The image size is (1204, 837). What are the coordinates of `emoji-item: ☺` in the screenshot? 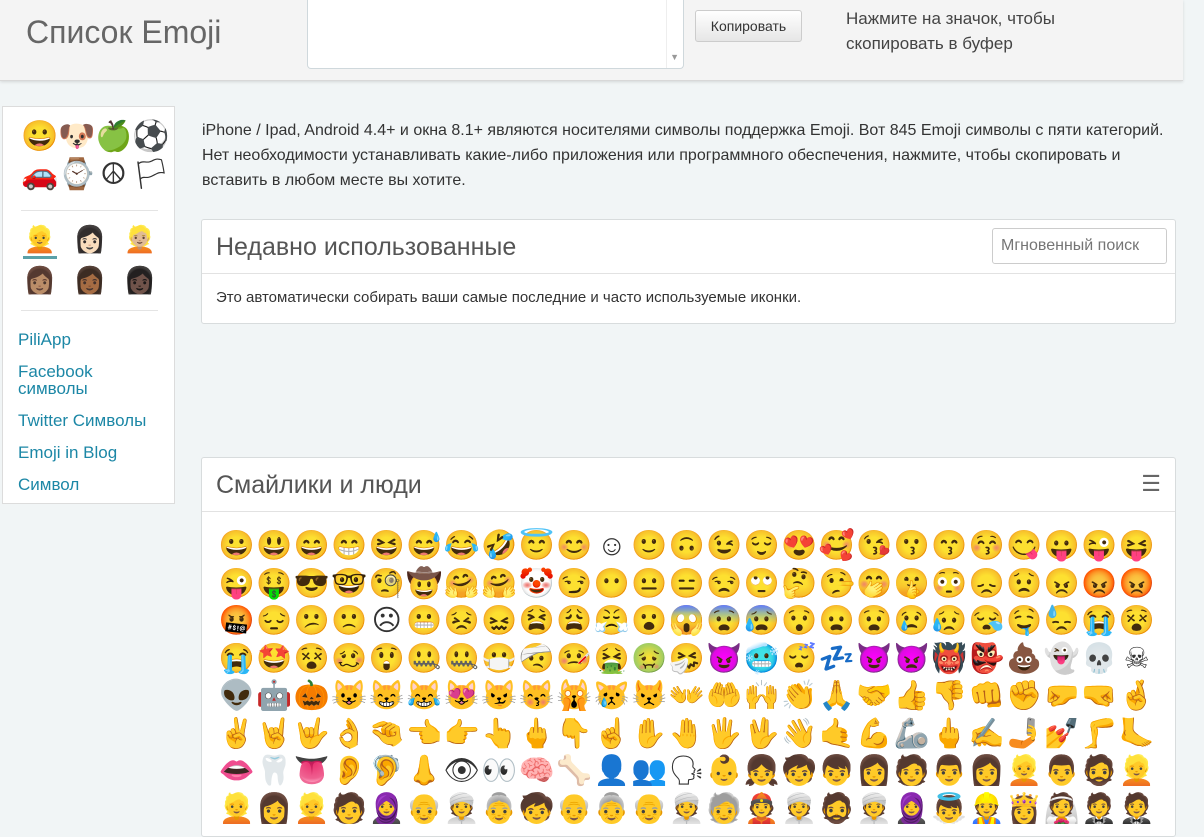 It's located at (612, 547).